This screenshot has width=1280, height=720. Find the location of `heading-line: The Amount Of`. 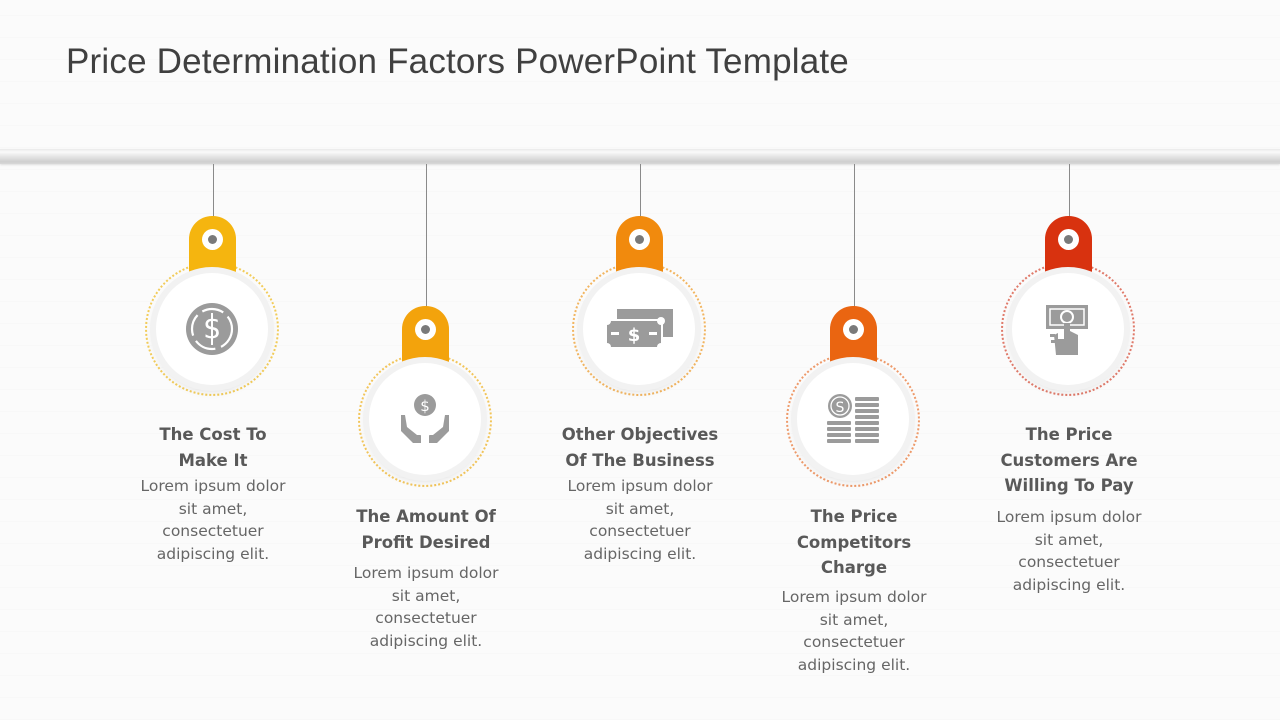

heading-line: The Amount Of is located at coordinates (426, 516).